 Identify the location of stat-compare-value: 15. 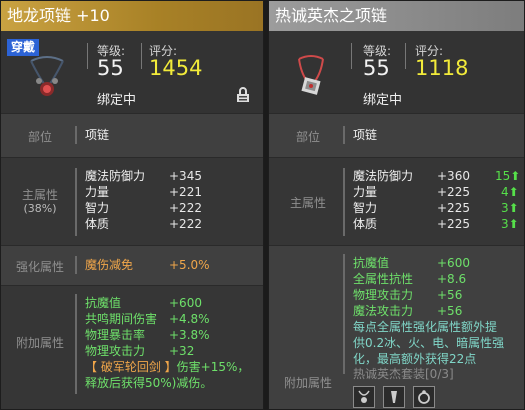
(503, 176).